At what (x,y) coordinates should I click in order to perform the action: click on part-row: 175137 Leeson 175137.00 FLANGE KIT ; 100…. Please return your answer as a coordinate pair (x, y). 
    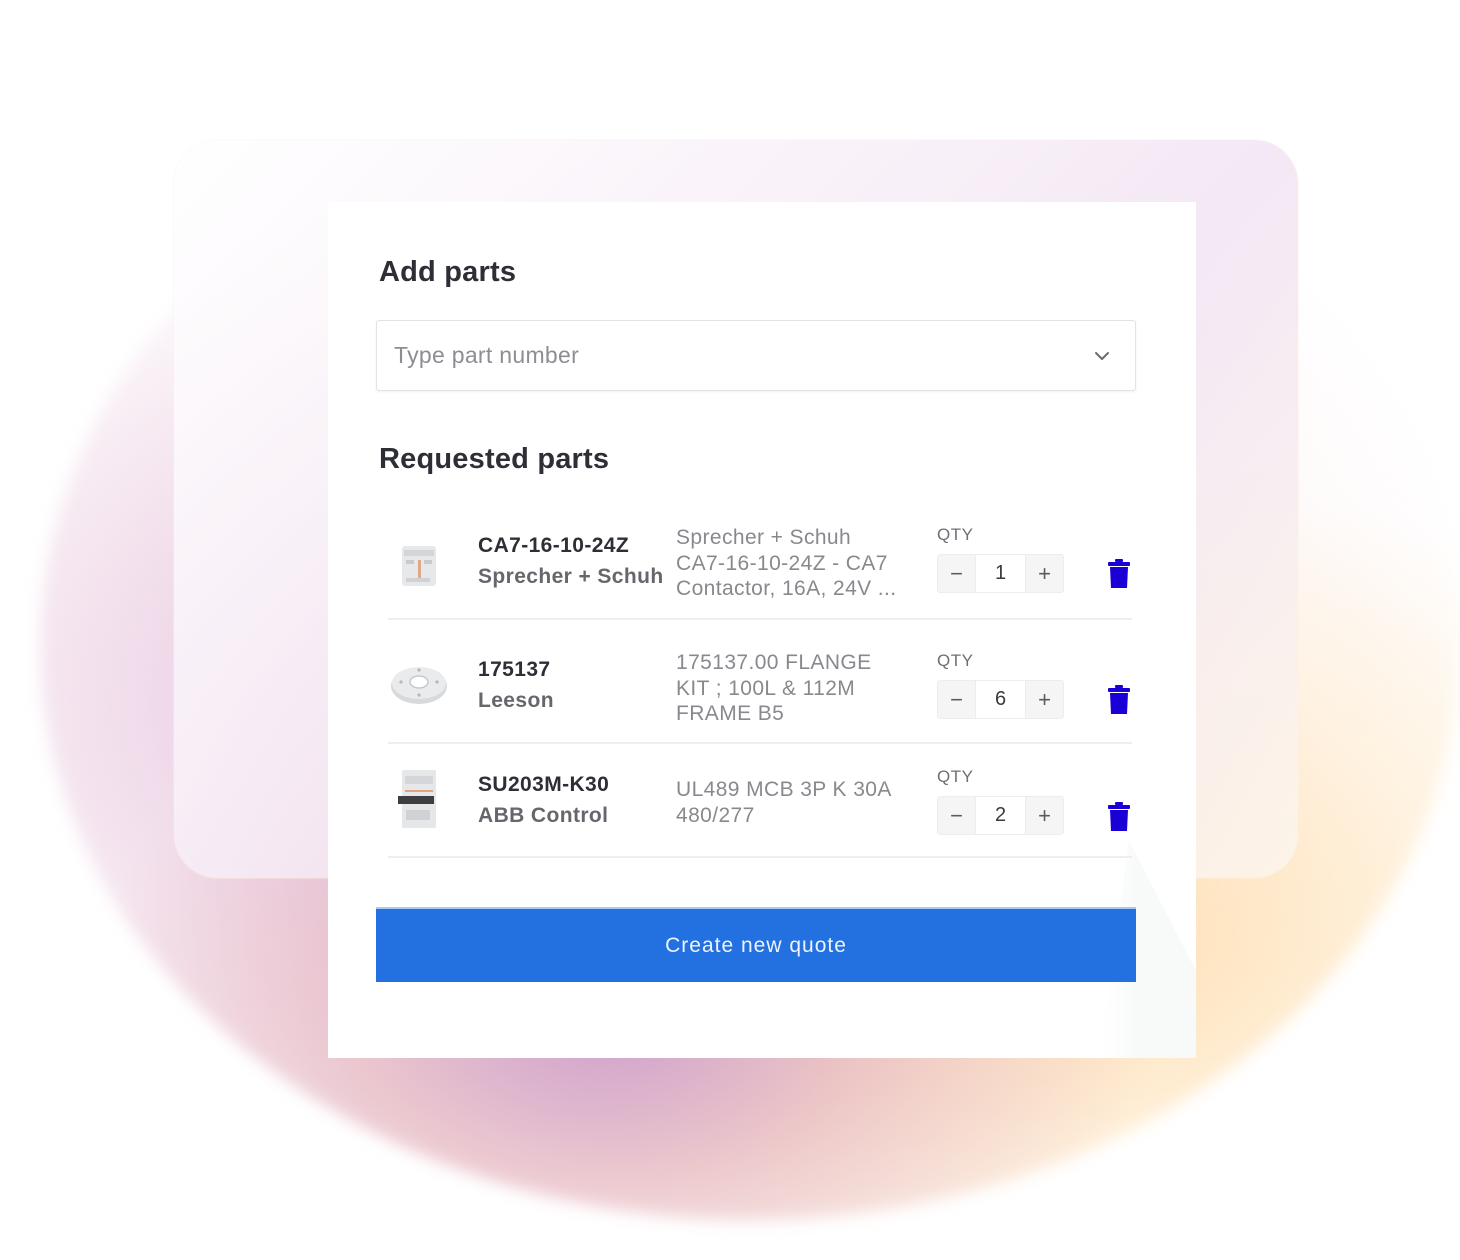
    Looking at the image, I should click on (760, 682).